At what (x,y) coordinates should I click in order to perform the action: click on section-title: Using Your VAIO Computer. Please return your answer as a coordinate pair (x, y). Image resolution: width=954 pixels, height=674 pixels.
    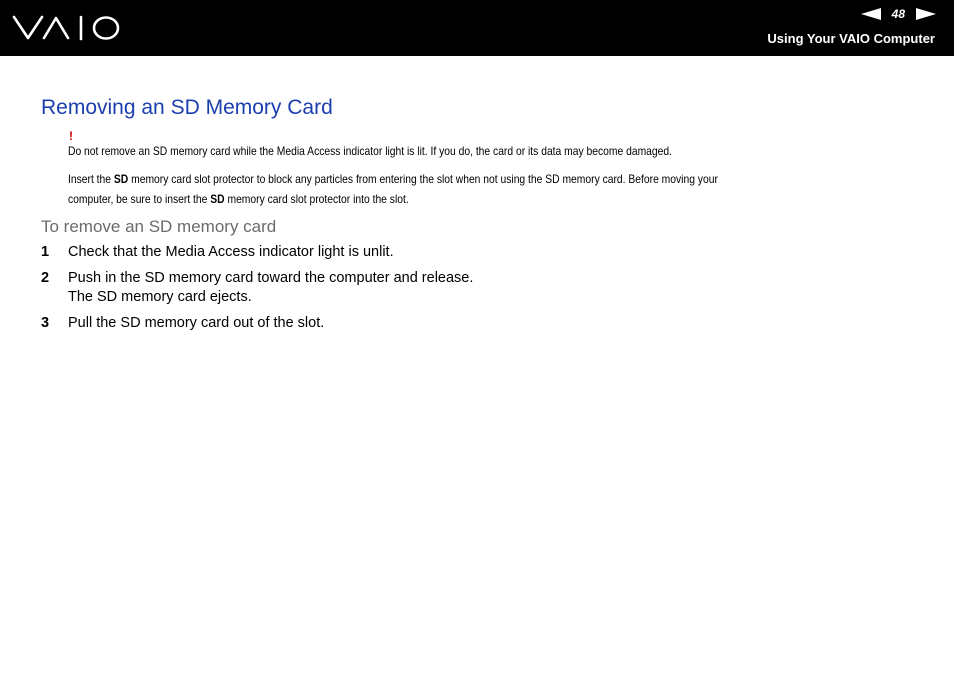
    Looking at the image, I should click on (851, 38).